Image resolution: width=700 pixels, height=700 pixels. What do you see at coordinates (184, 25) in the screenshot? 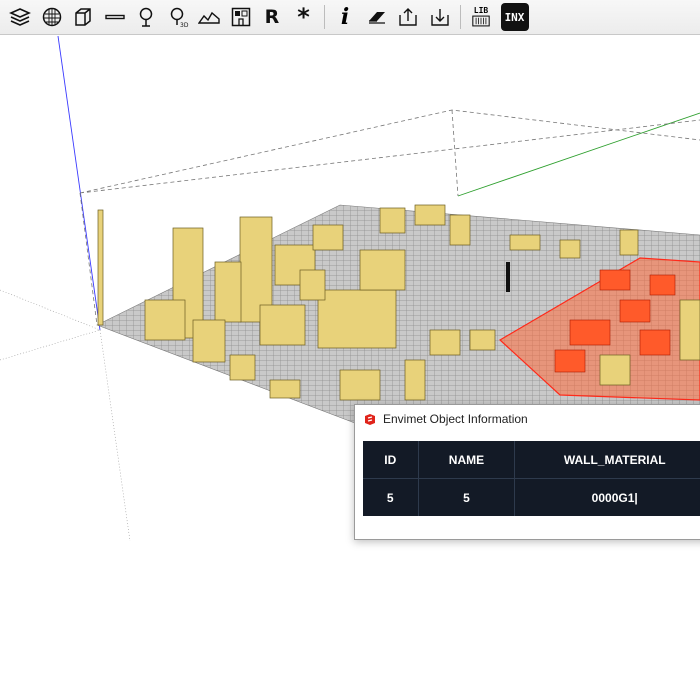
I see `tree-3d-label: 3D` at bounding box center [184, 25].